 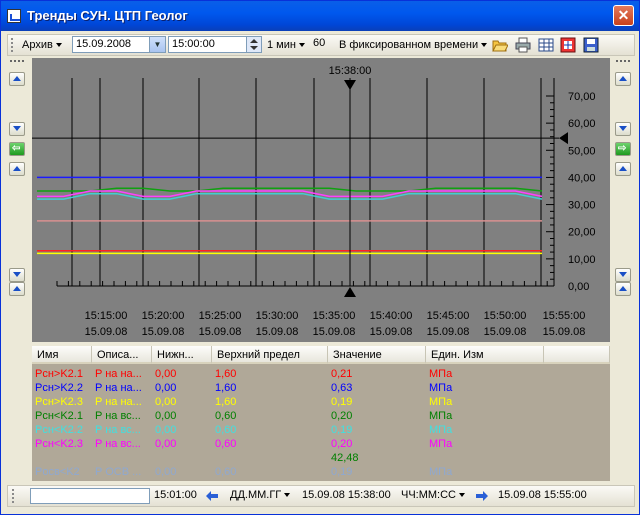 I want to click on y-tick-label: 50,00, so click(x=582, y=151).